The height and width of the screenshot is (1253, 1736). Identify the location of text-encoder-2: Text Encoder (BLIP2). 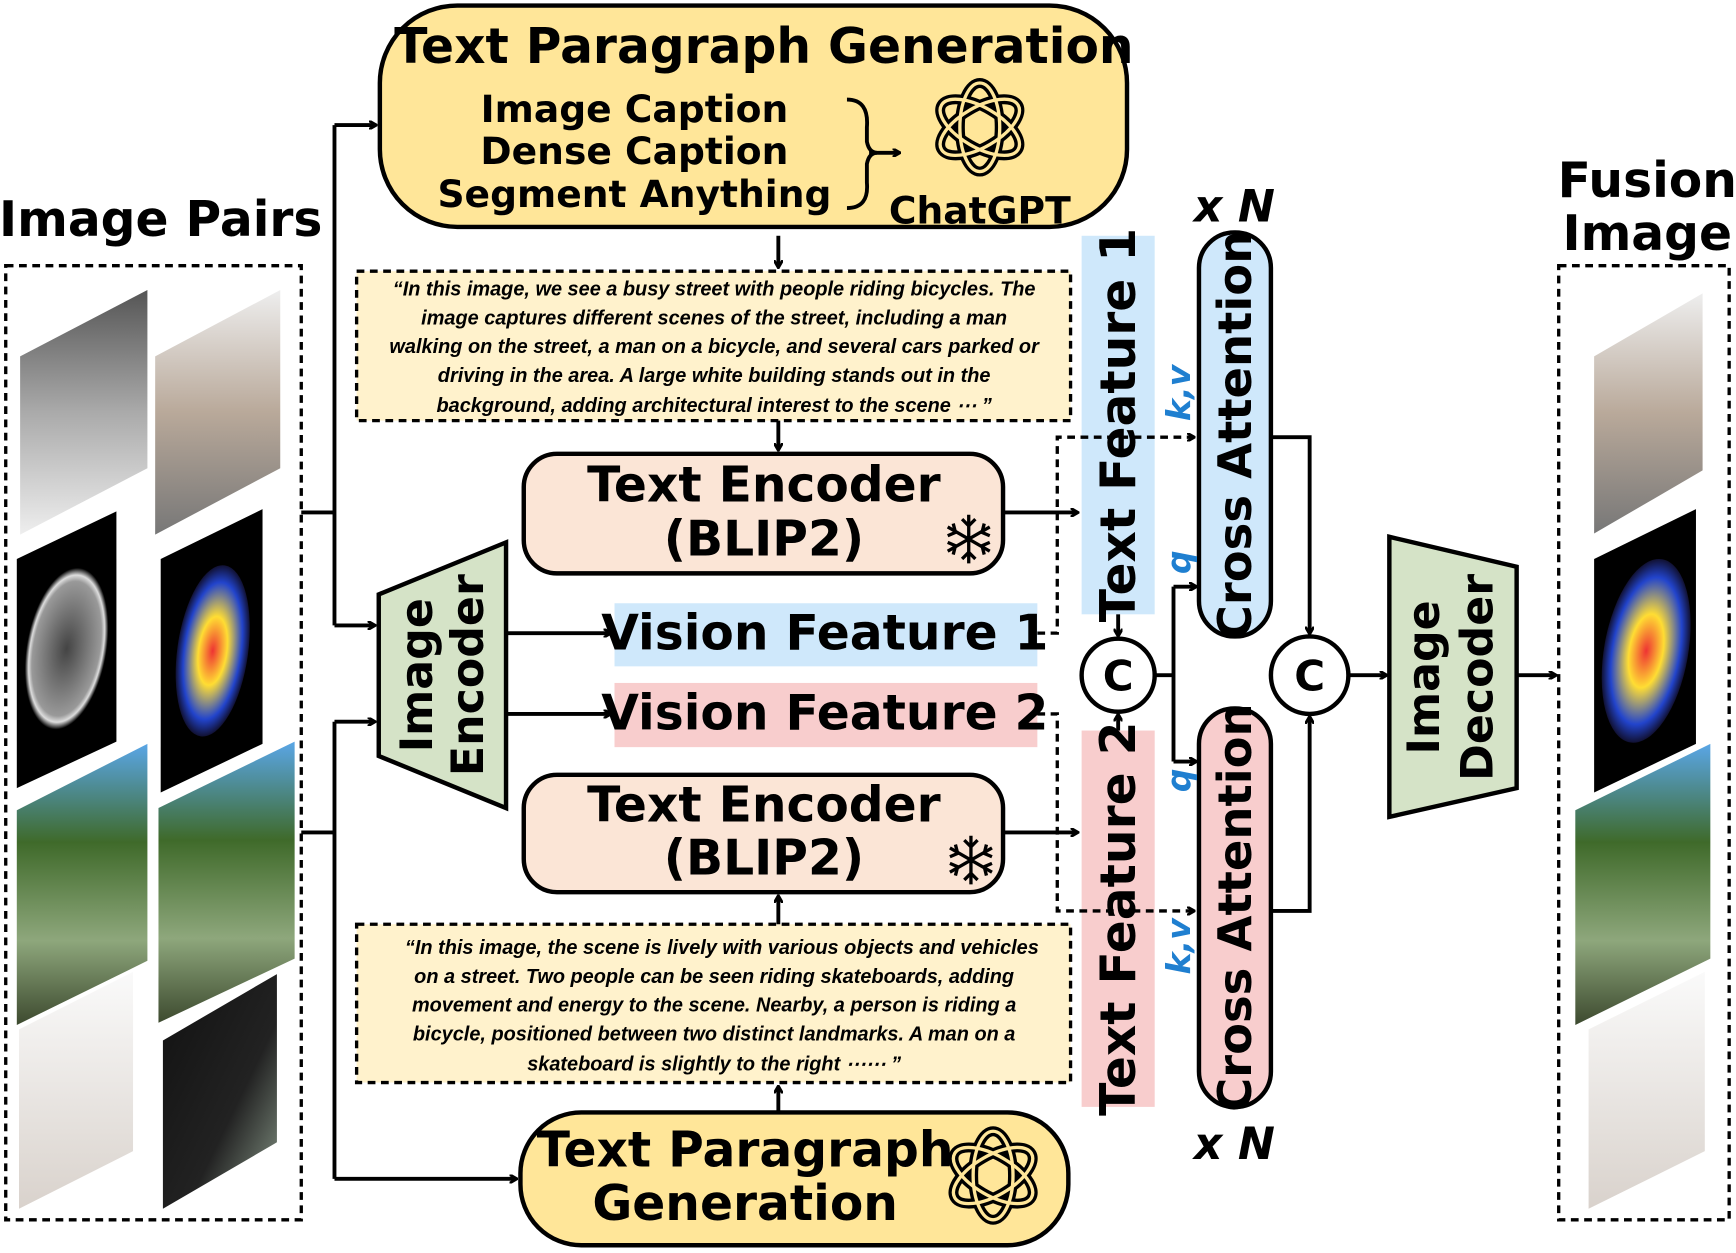
(763, 833).